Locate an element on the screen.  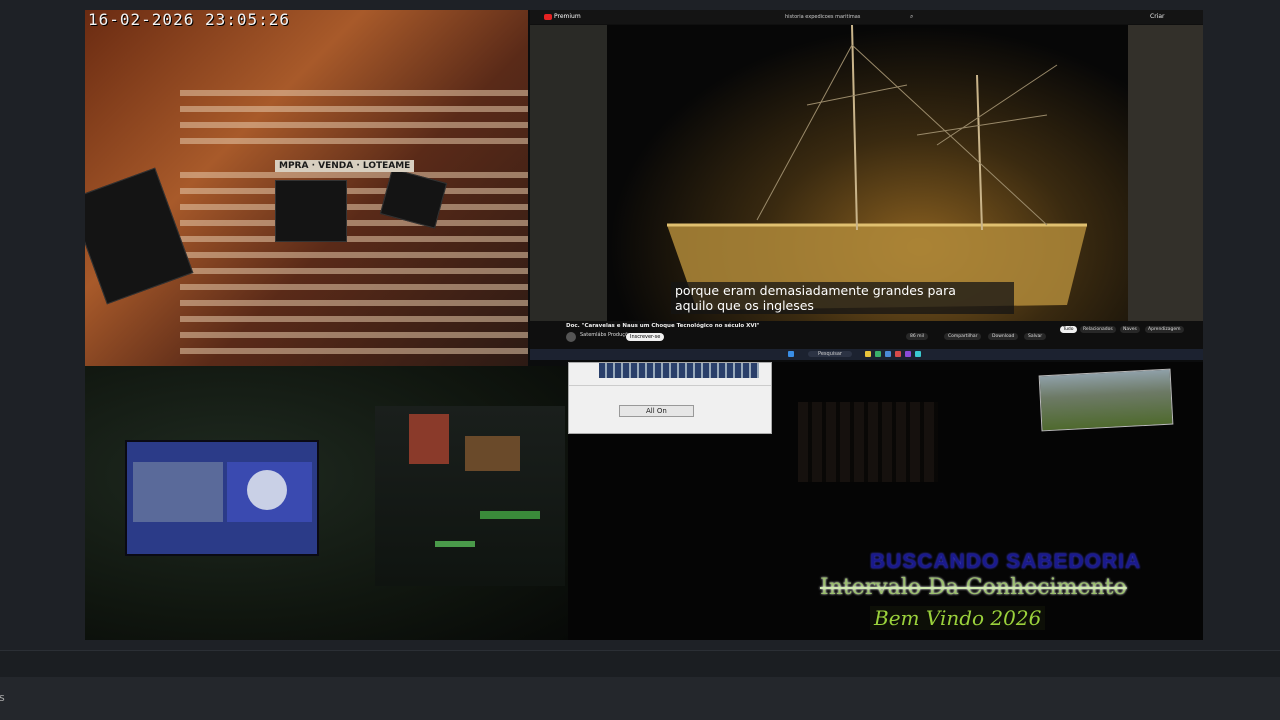
footer-bar is located at coordinates (640, 663).